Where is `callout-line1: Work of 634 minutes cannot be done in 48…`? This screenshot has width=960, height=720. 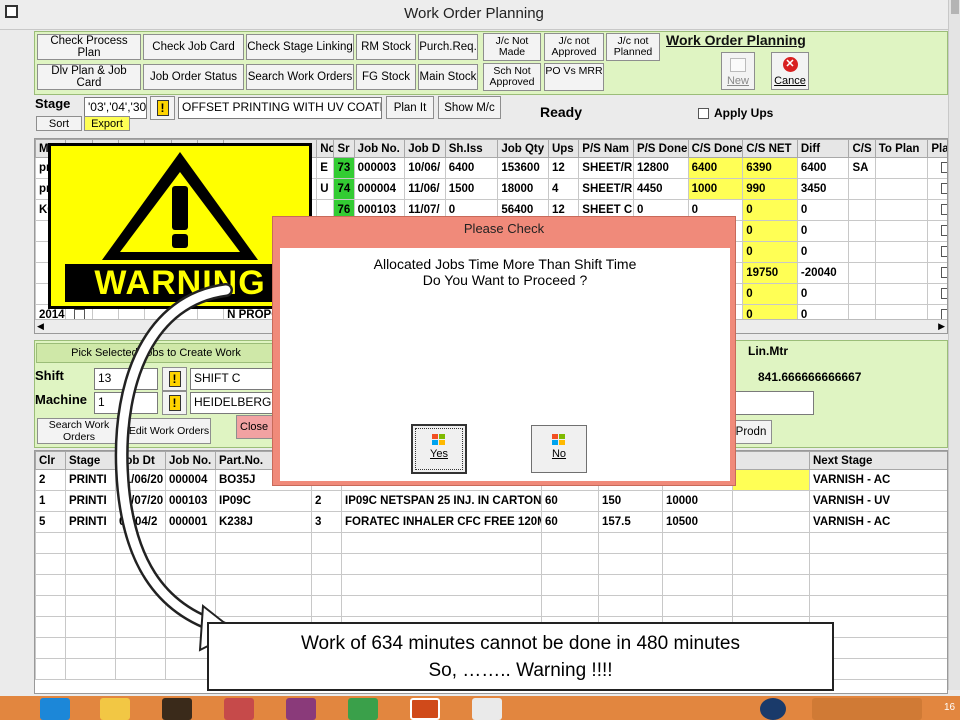 callout-line1: Work of 634 minutes cannot be done in 48… is located at coordinates (520, 643).